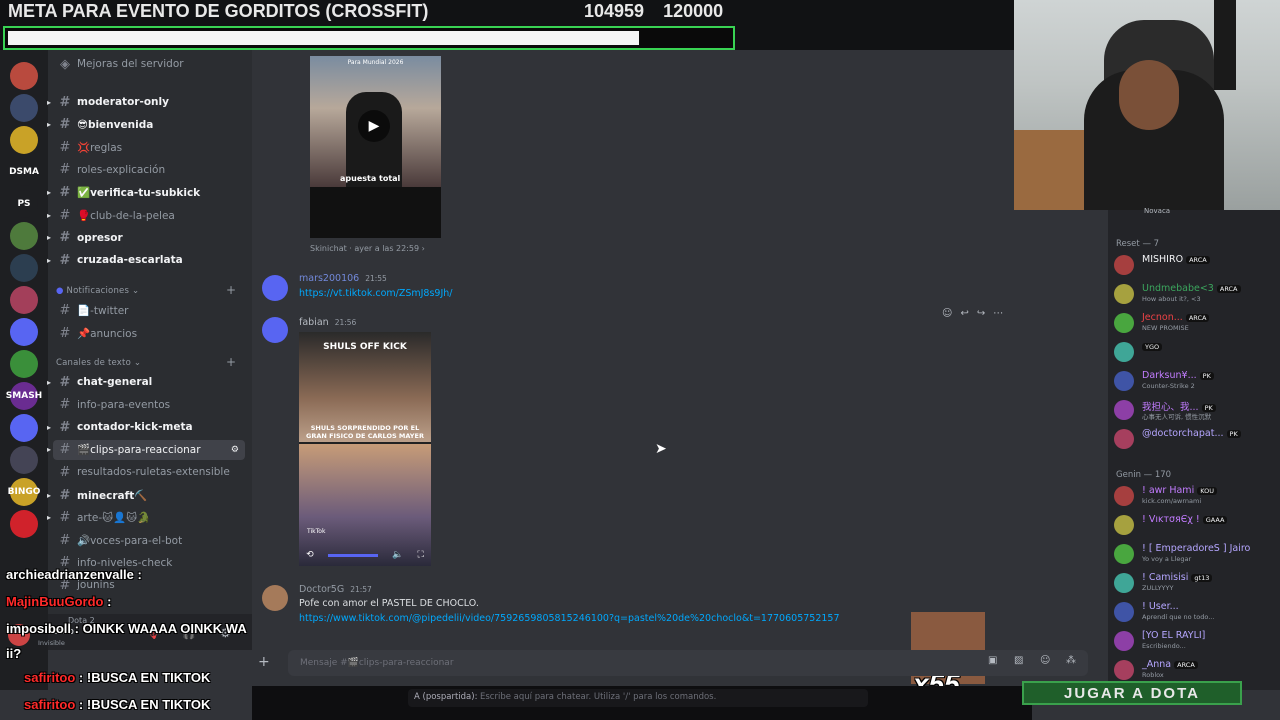 The width and height of the screenshot is (1280, 720). I want to click on member-row: ! VıĸтσяЄχ ! GAAA, so click(1195, 524).